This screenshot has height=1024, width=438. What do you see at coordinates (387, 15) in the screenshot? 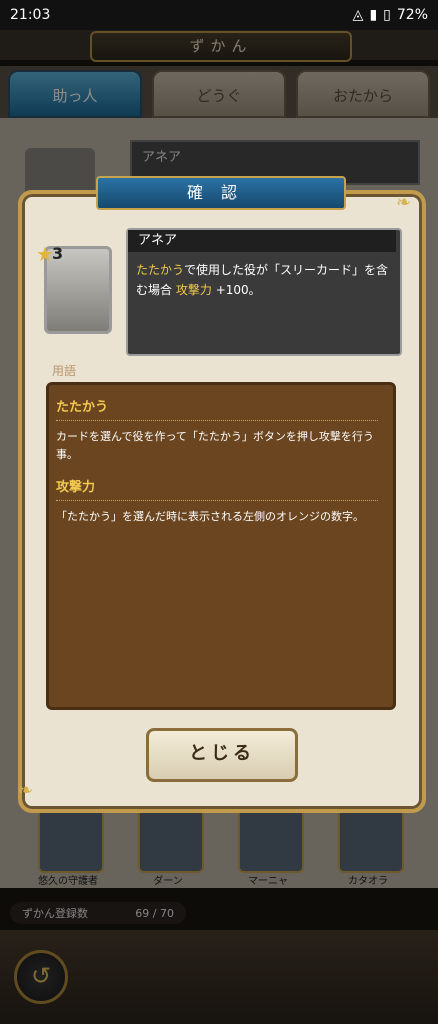
I see `battery-icon: ▯` at bounding box center [387, 15].